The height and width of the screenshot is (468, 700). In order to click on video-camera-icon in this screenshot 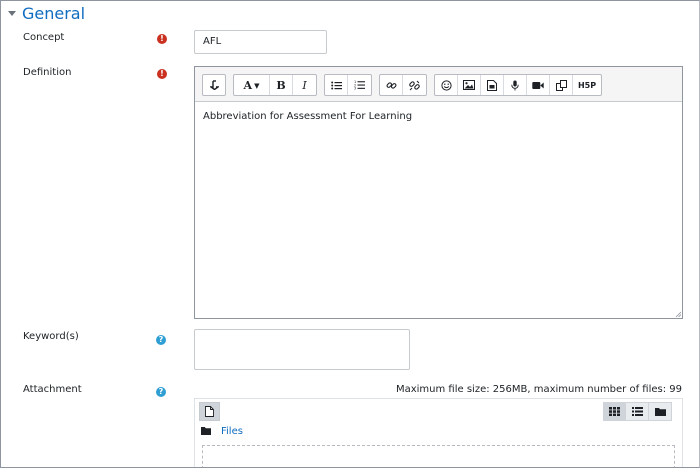, I will do `click(538, 85)`.